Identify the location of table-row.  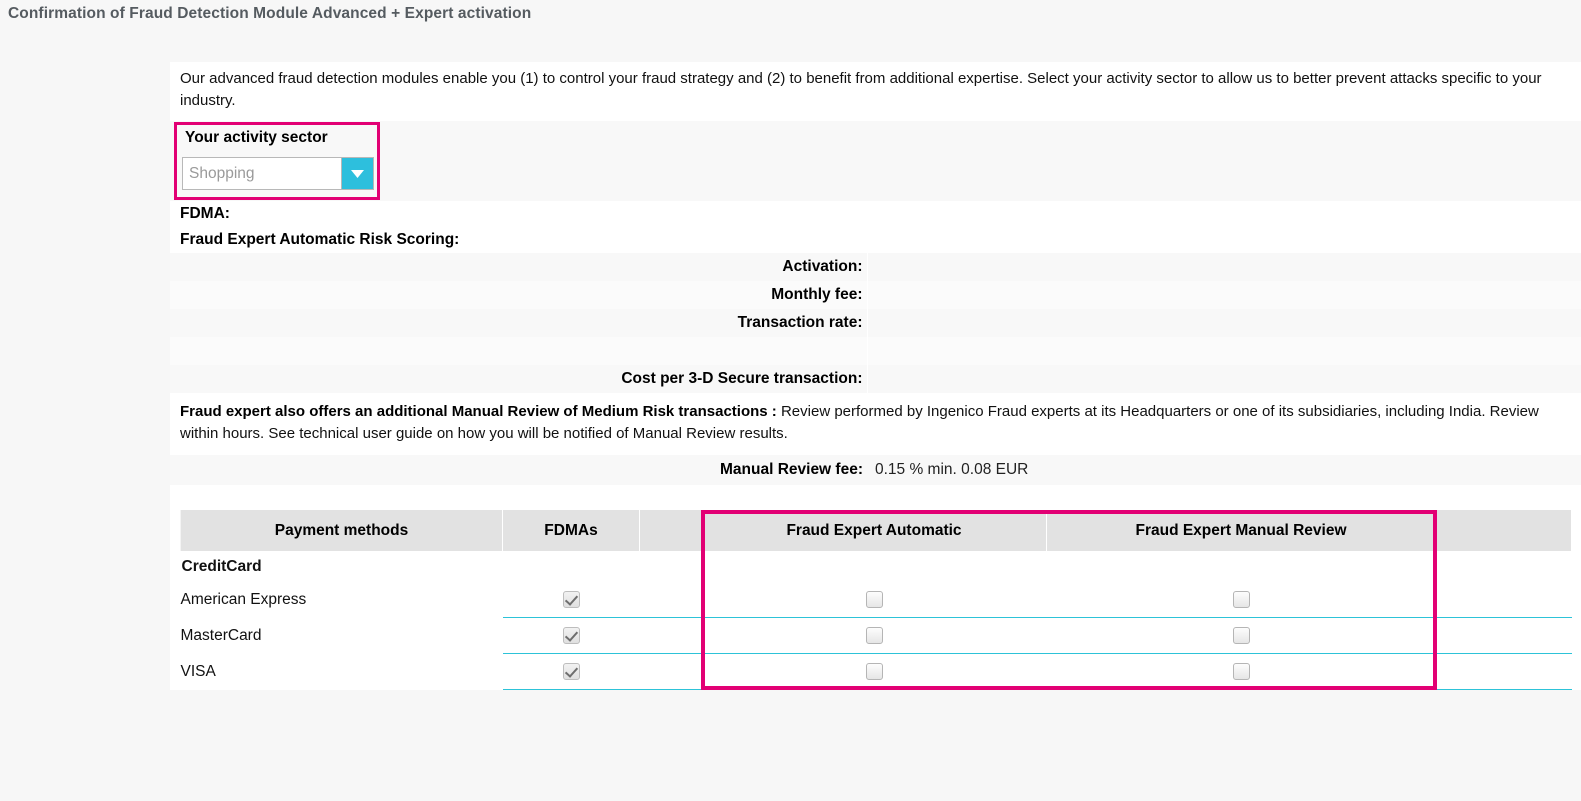
(875, 351).